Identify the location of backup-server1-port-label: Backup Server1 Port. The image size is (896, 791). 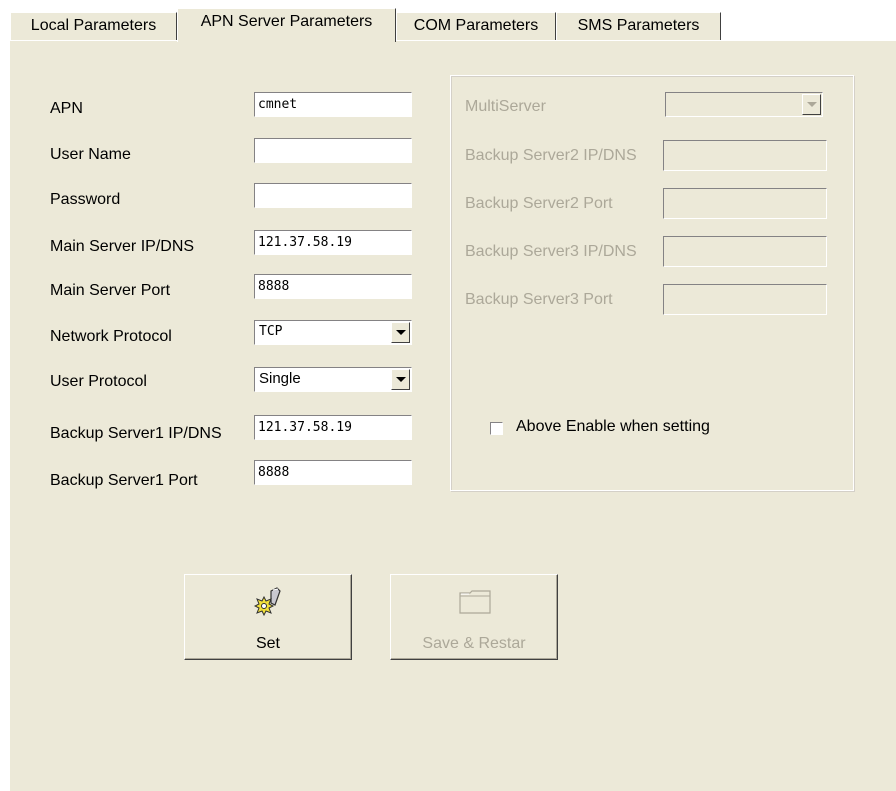
(124, 480).